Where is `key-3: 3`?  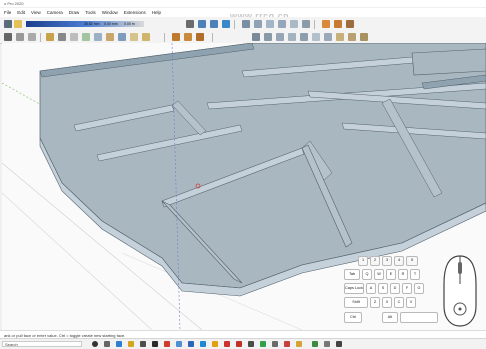 key-3: 3 is located at coordinates (387, 261).